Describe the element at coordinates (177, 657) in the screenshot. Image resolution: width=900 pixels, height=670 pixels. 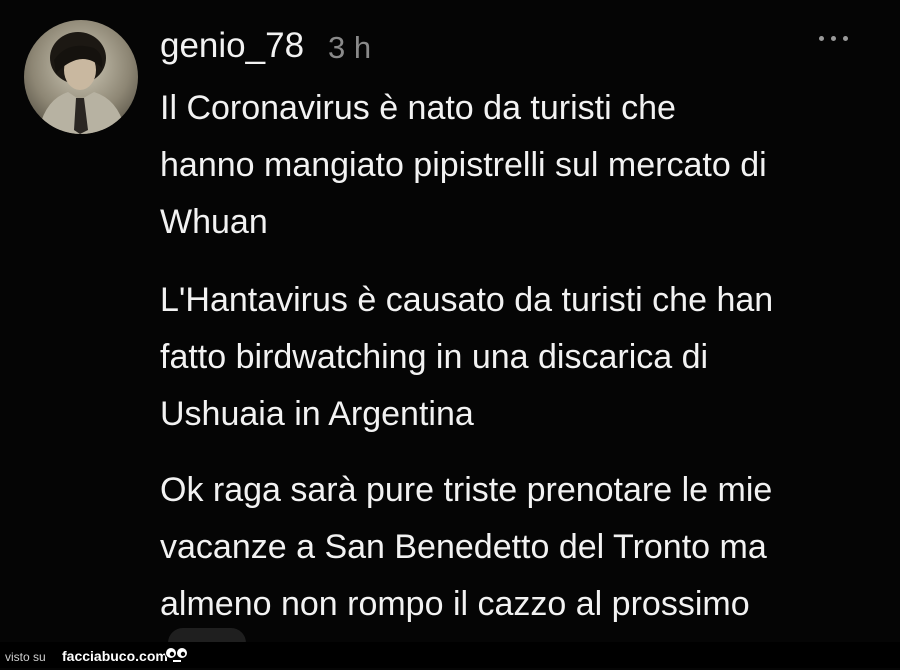
I see `eyes-logo-icon` at that location.